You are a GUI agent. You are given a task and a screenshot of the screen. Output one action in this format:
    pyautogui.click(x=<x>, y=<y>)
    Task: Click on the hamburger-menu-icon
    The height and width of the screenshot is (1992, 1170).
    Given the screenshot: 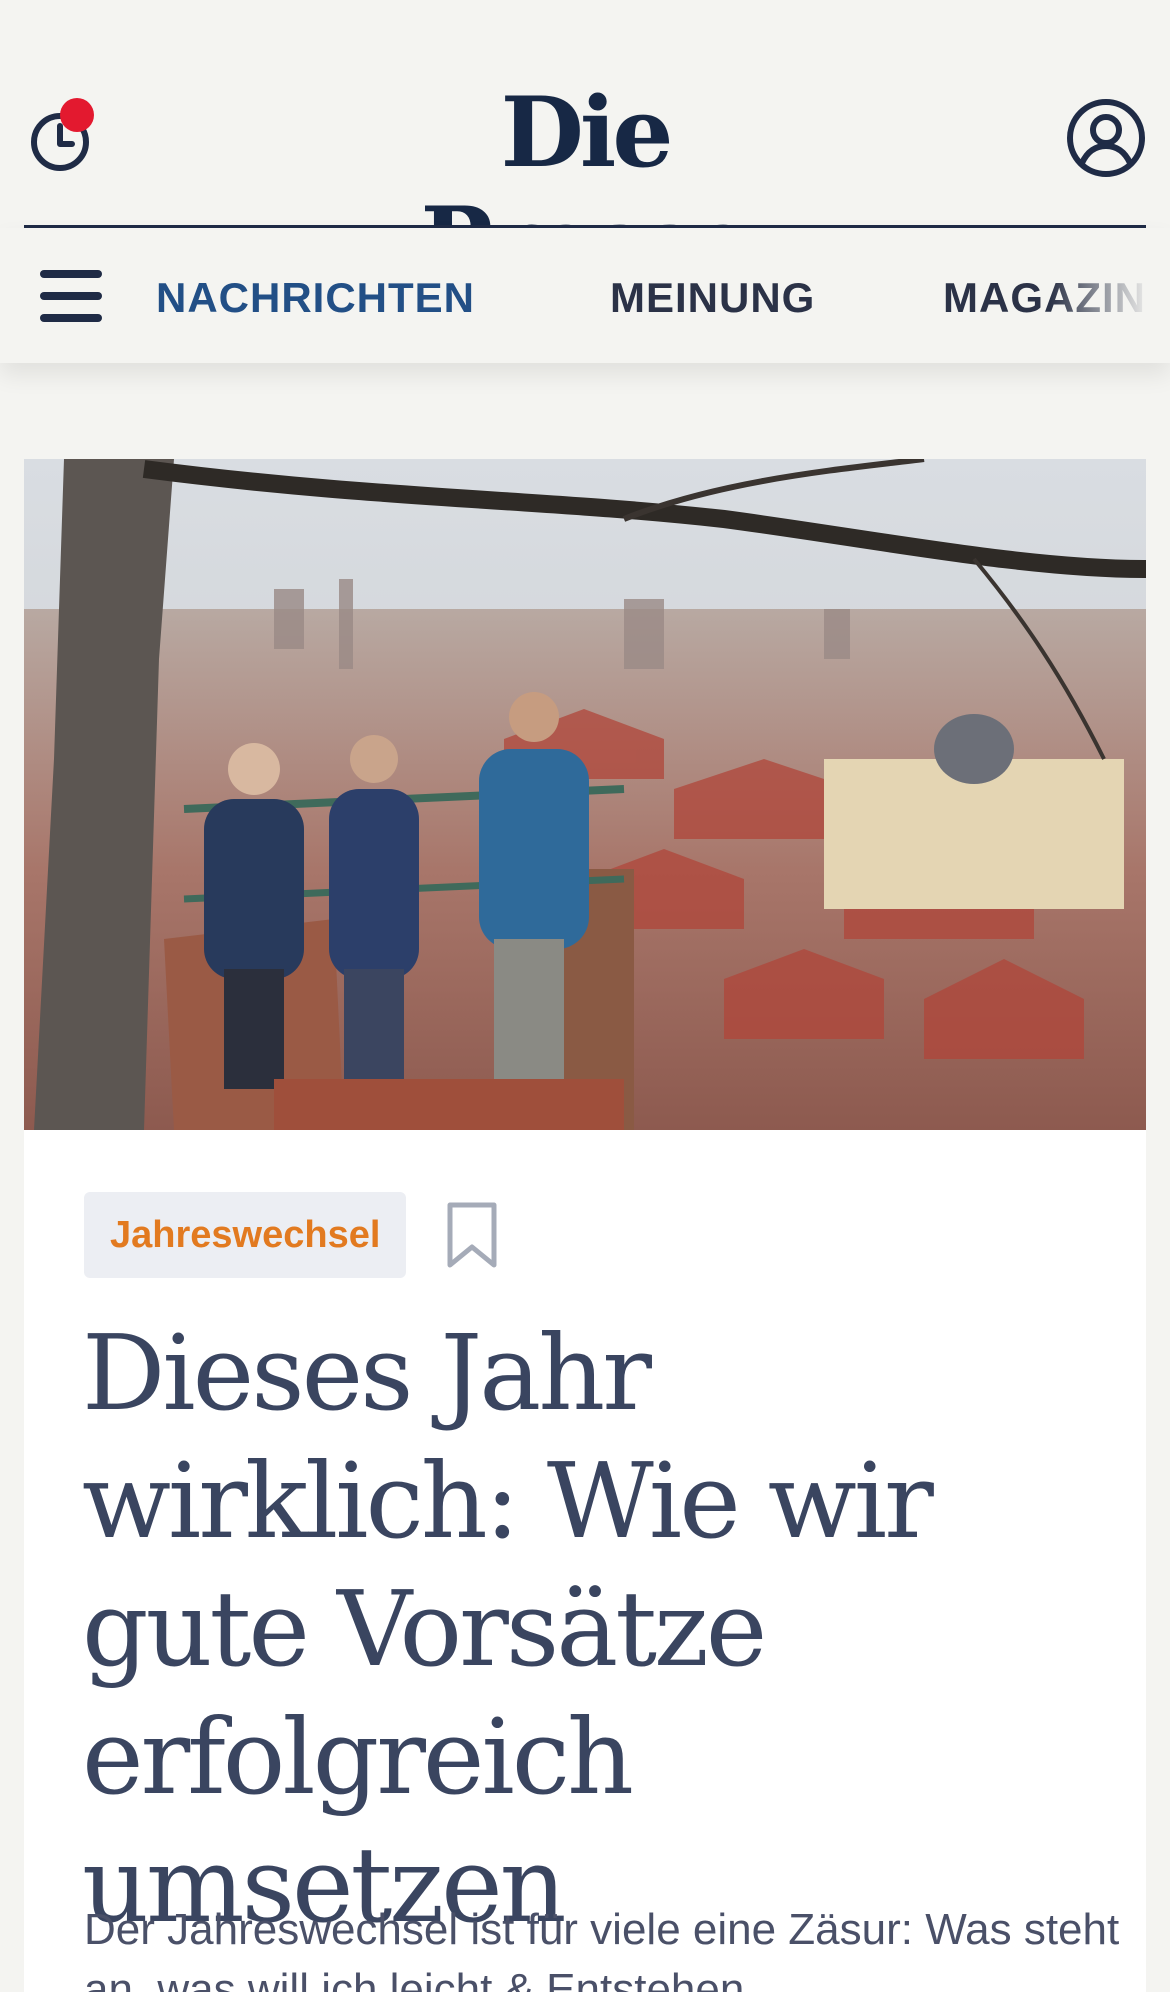 What is the action you would take?
    pyautogui.click(x=71, y=274)
    